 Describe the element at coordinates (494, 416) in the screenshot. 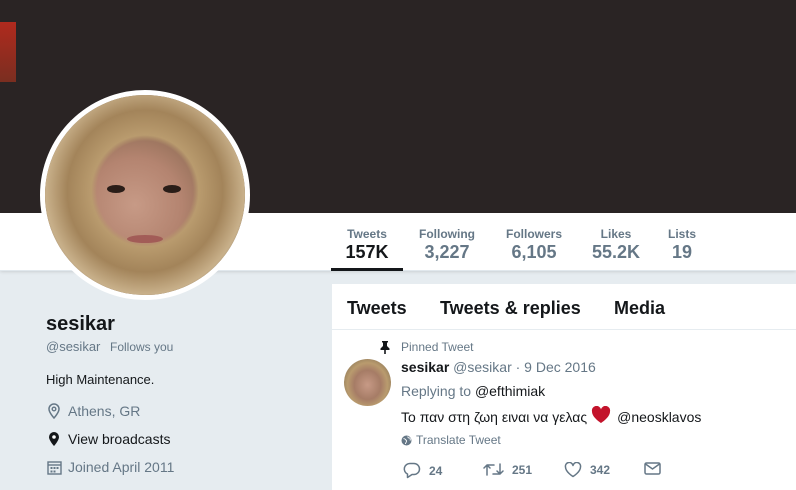

I see `tweet-body: Το παν στη ζωη ειναι να γελας` at that location.